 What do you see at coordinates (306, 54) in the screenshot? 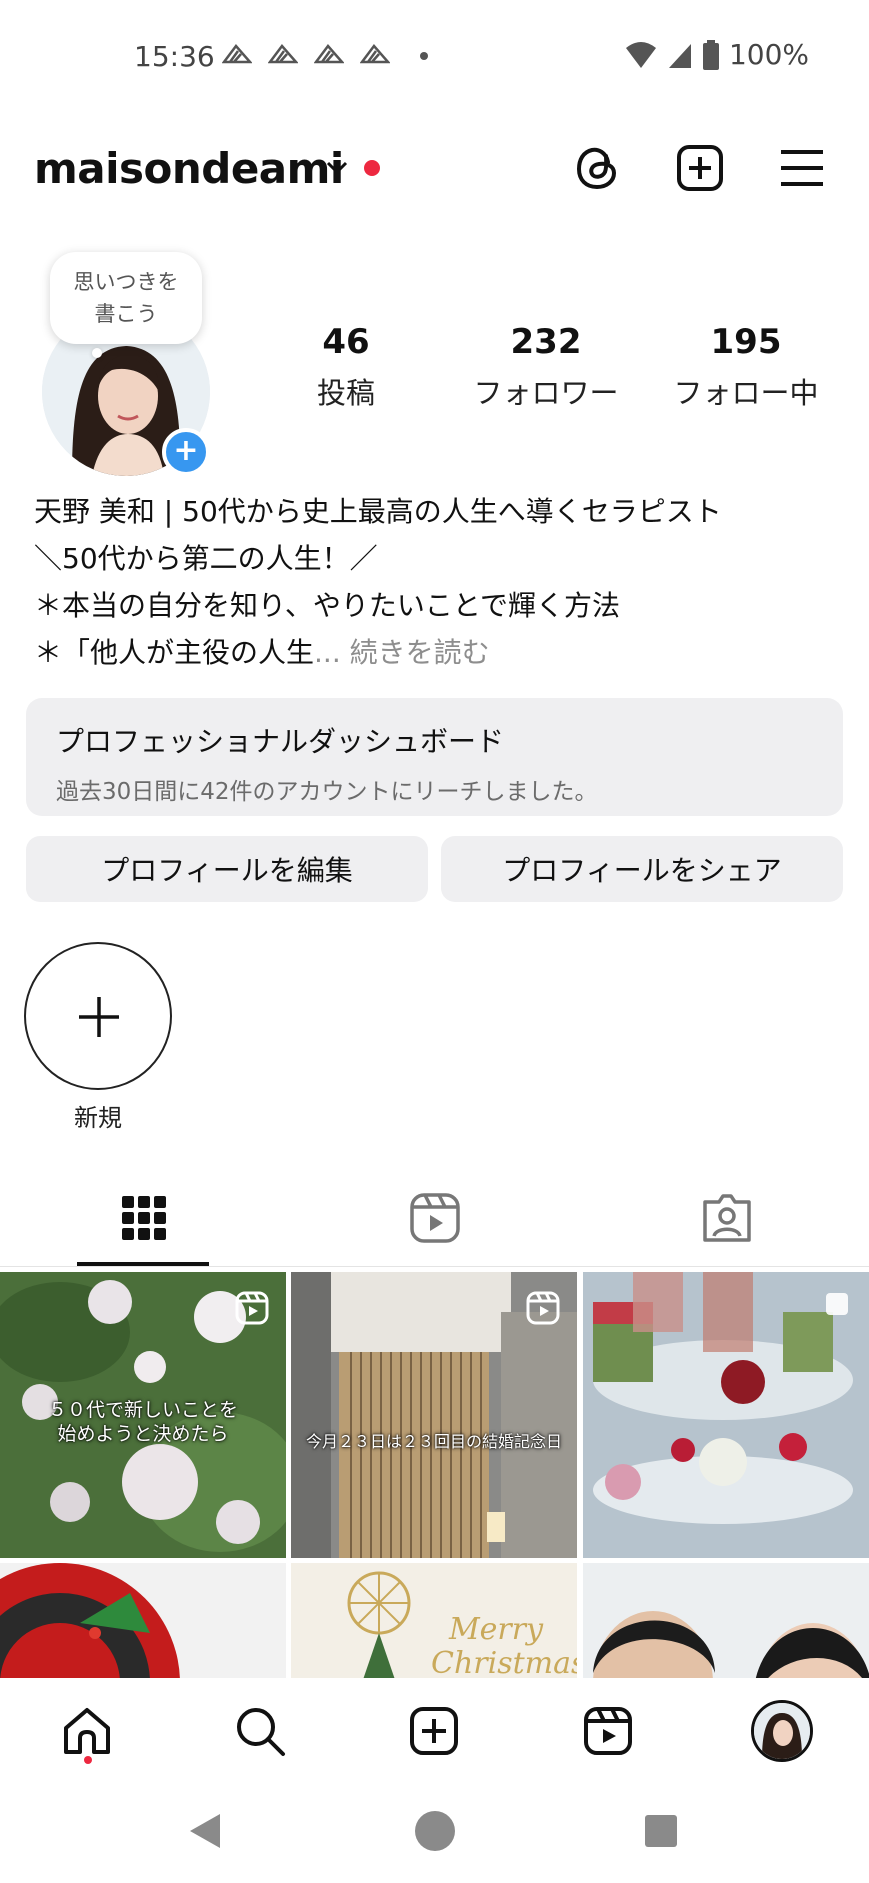
I see `notification-icons` at bounding box center [306, 54].